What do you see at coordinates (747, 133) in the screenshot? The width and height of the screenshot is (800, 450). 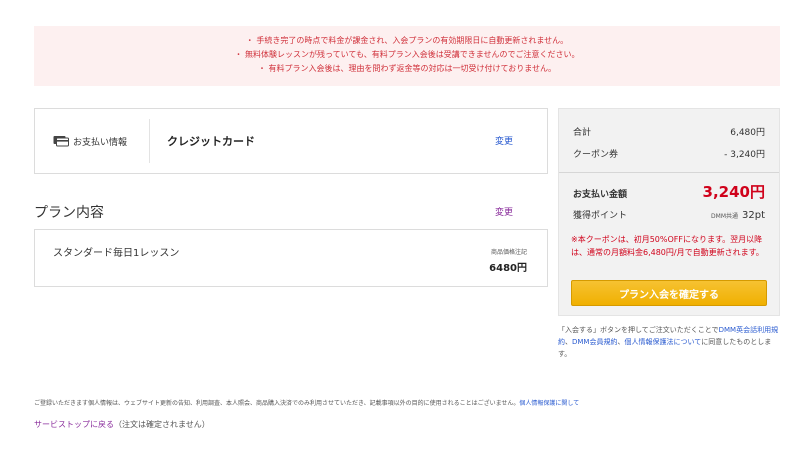 I see `subtotal-value: 6,480円` at bounding box center [747, 133].